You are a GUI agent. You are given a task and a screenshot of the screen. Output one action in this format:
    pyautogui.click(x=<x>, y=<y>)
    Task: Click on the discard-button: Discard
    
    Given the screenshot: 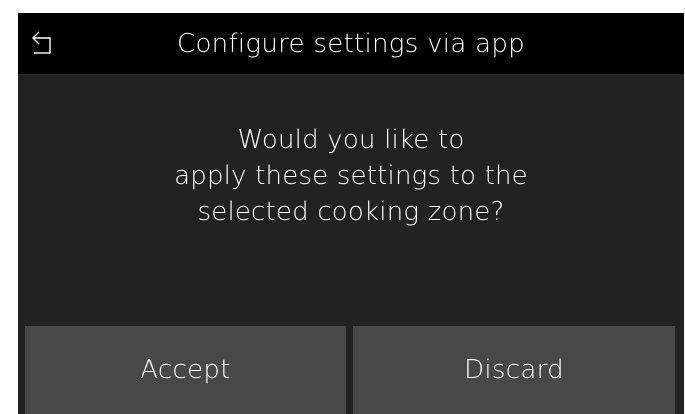 What is the action you would take?
    pyautogui.click(x=514, y=370)
    